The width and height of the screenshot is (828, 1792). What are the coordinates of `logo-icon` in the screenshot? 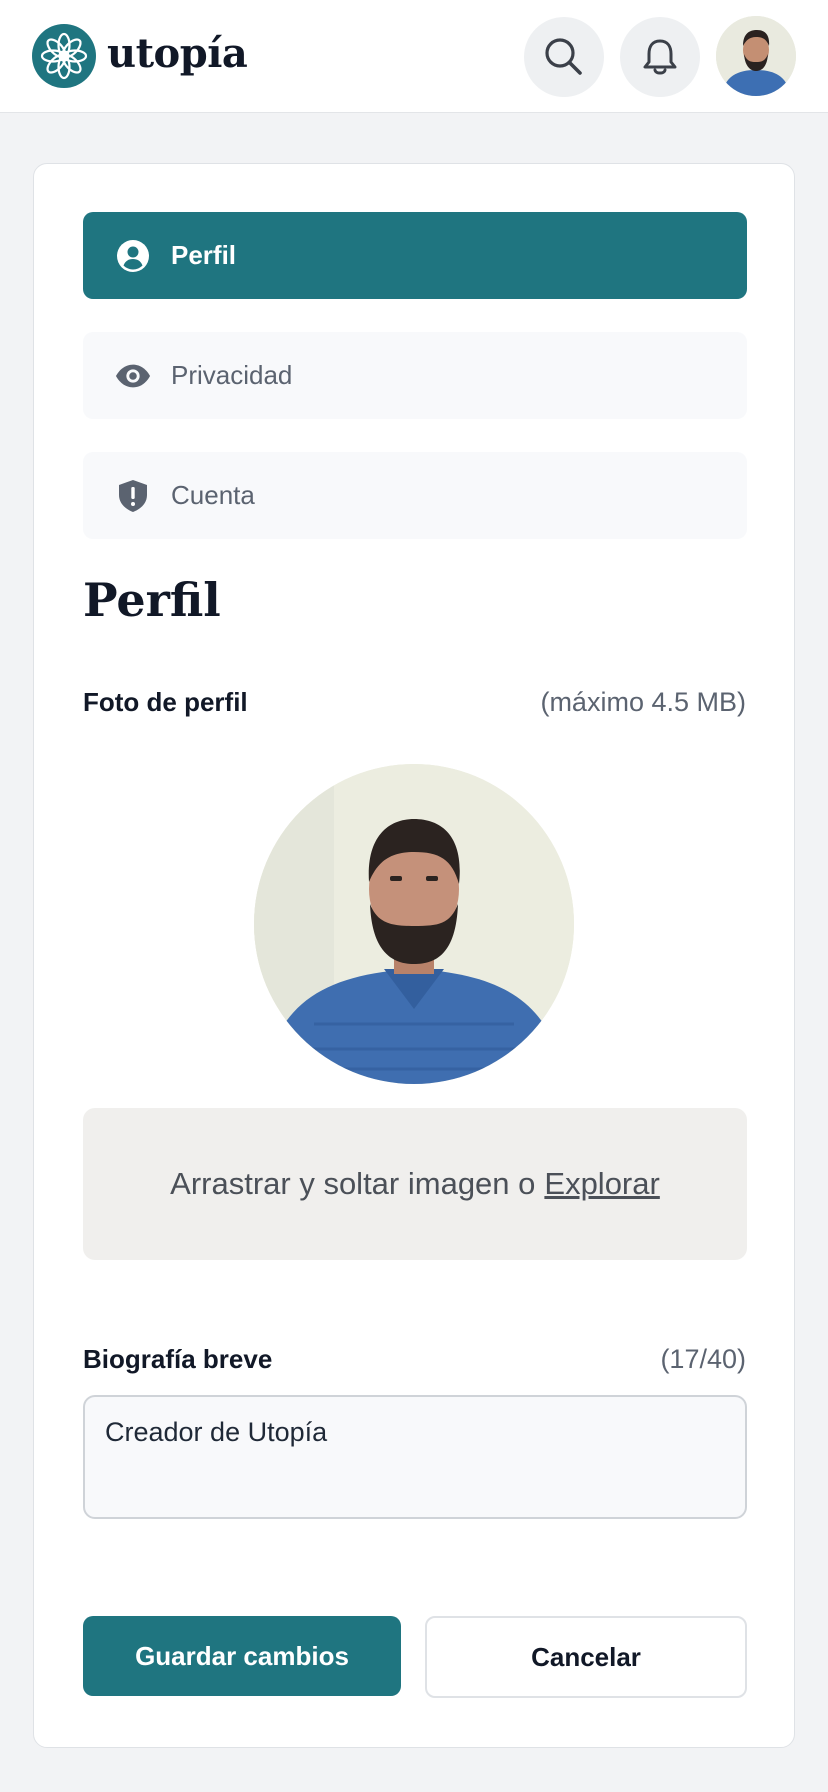 It's located at (64, 56).